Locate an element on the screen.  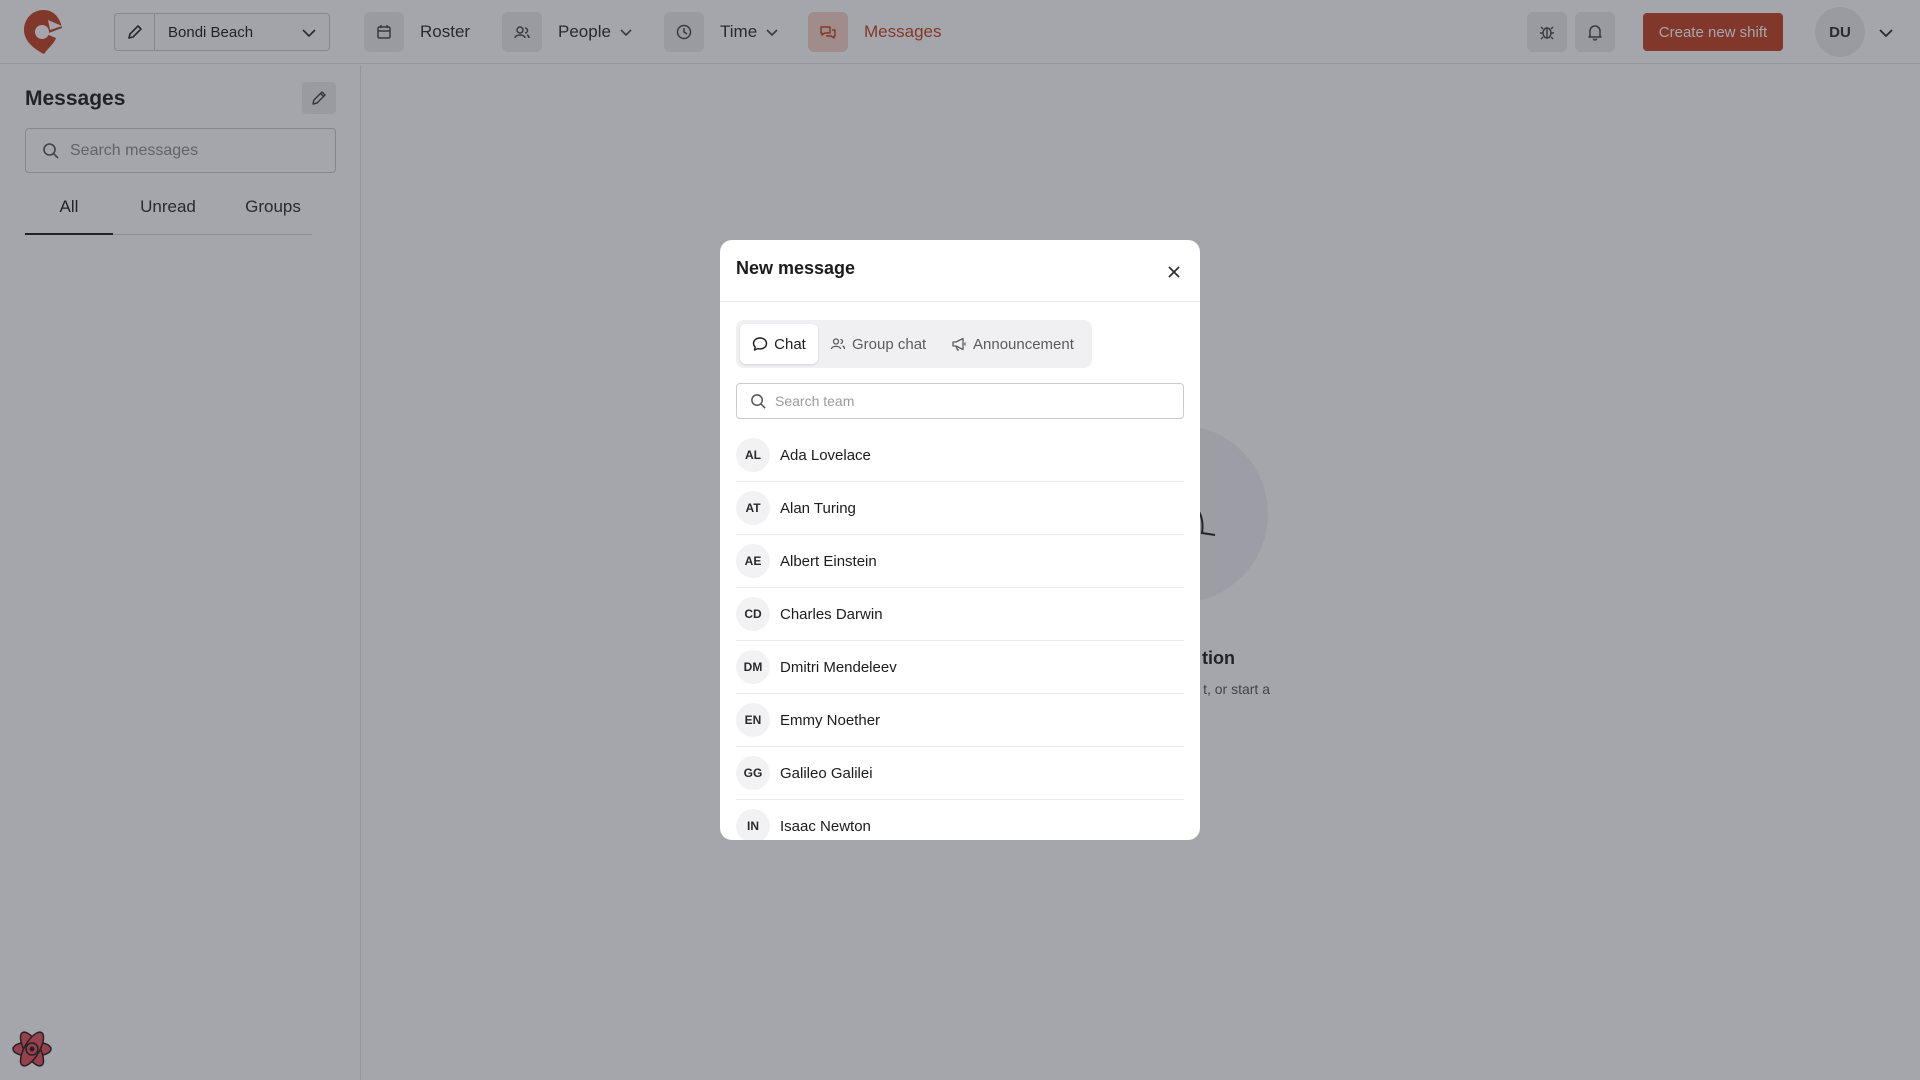
search-icon is located at coordinates (758, 401).